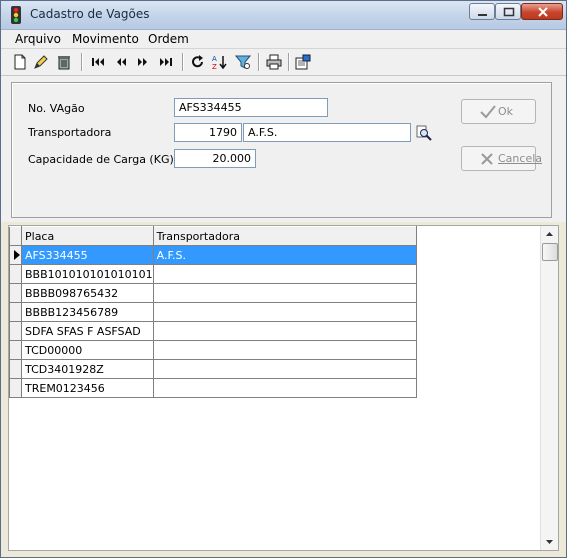 The width and height of the screenshot is (567, 558). I want to click on refresh-icon, so click(197, 61).